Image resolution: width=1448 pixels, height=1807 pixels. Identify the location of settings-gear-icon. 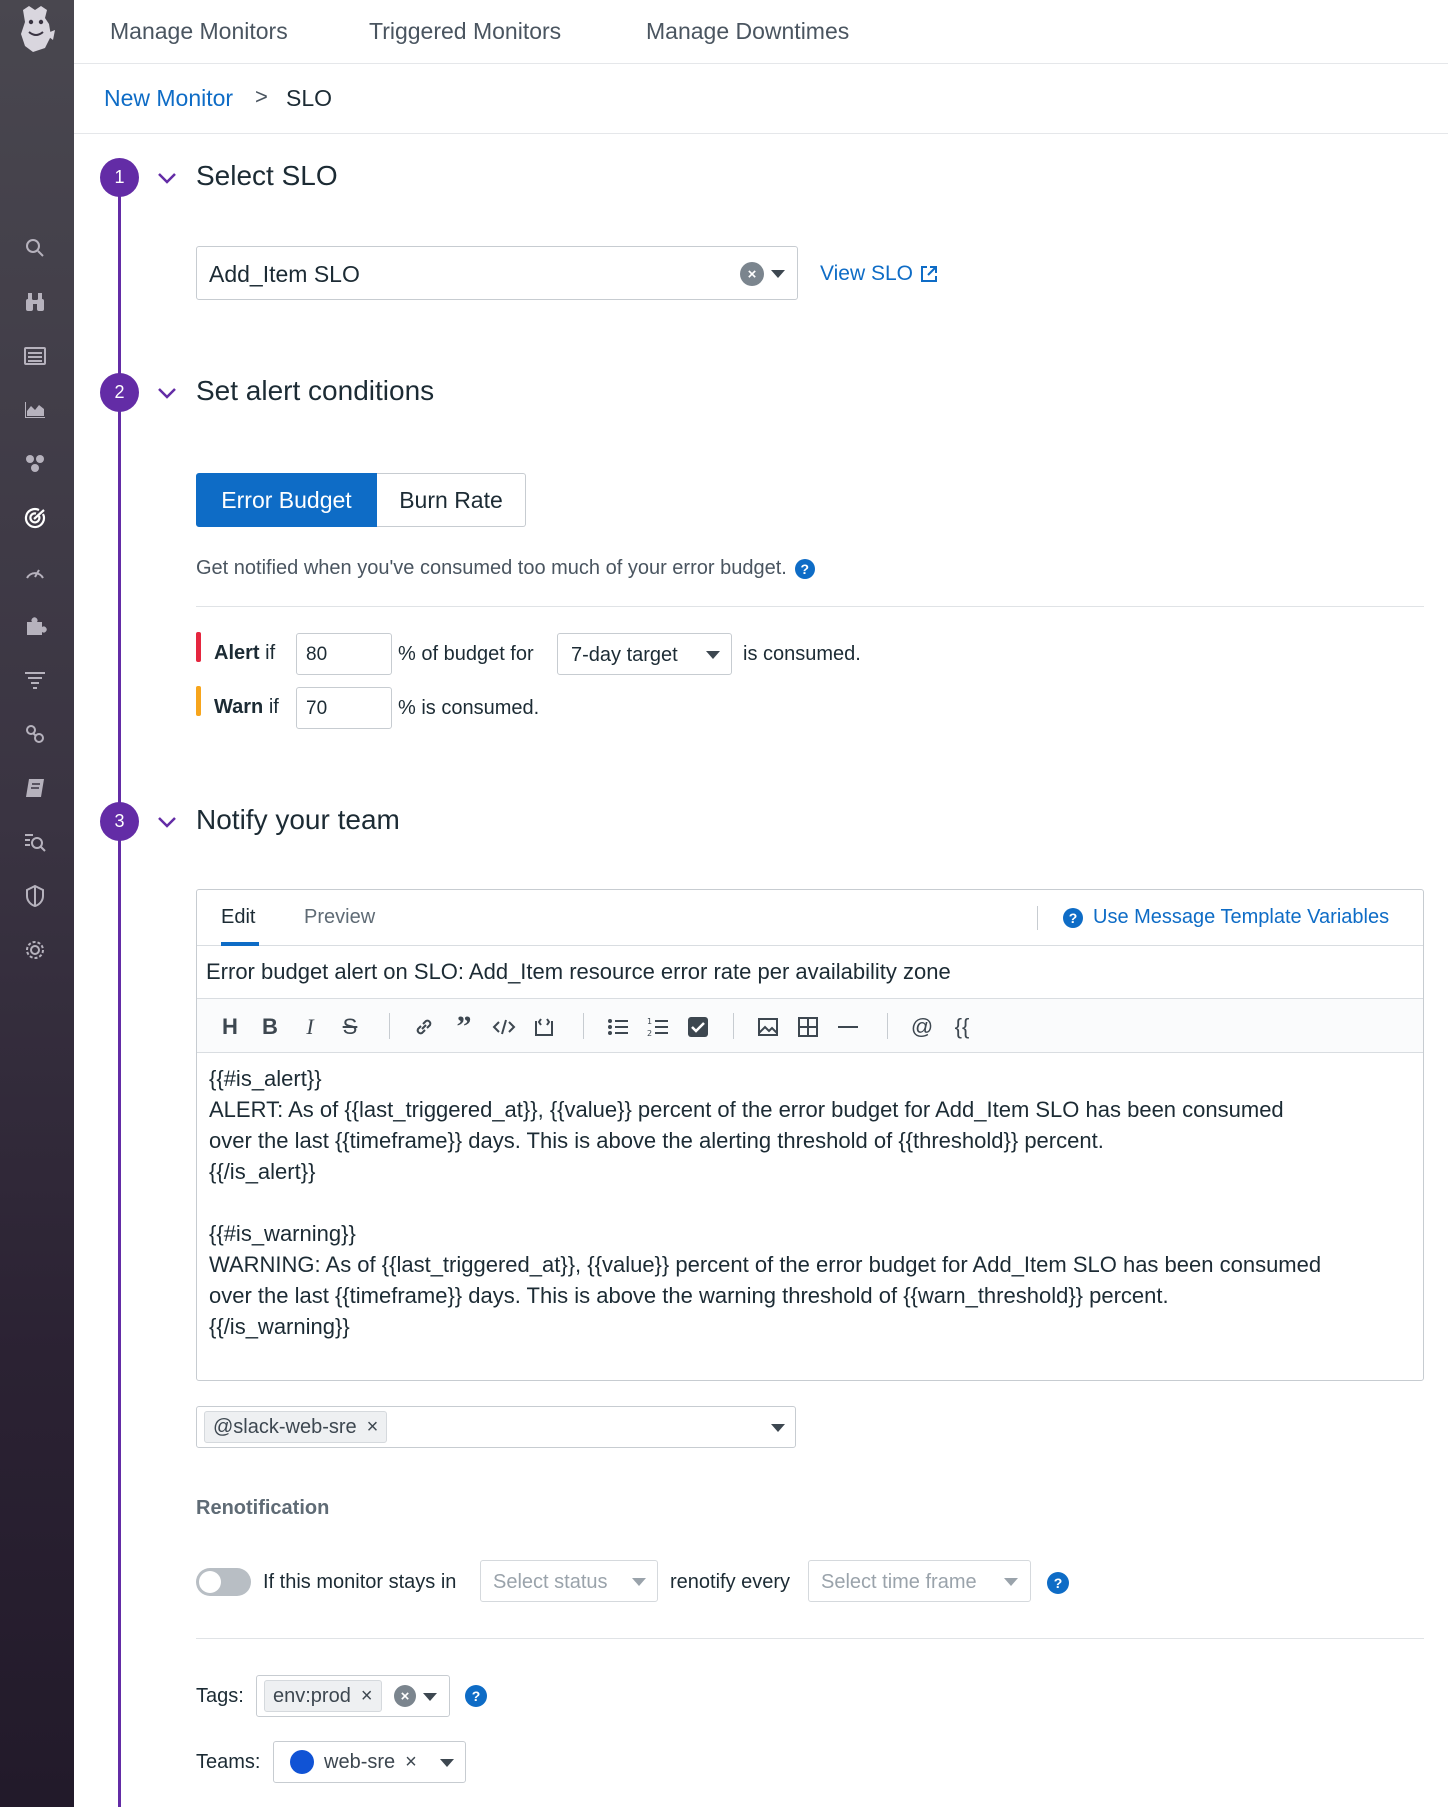
(35, 950).